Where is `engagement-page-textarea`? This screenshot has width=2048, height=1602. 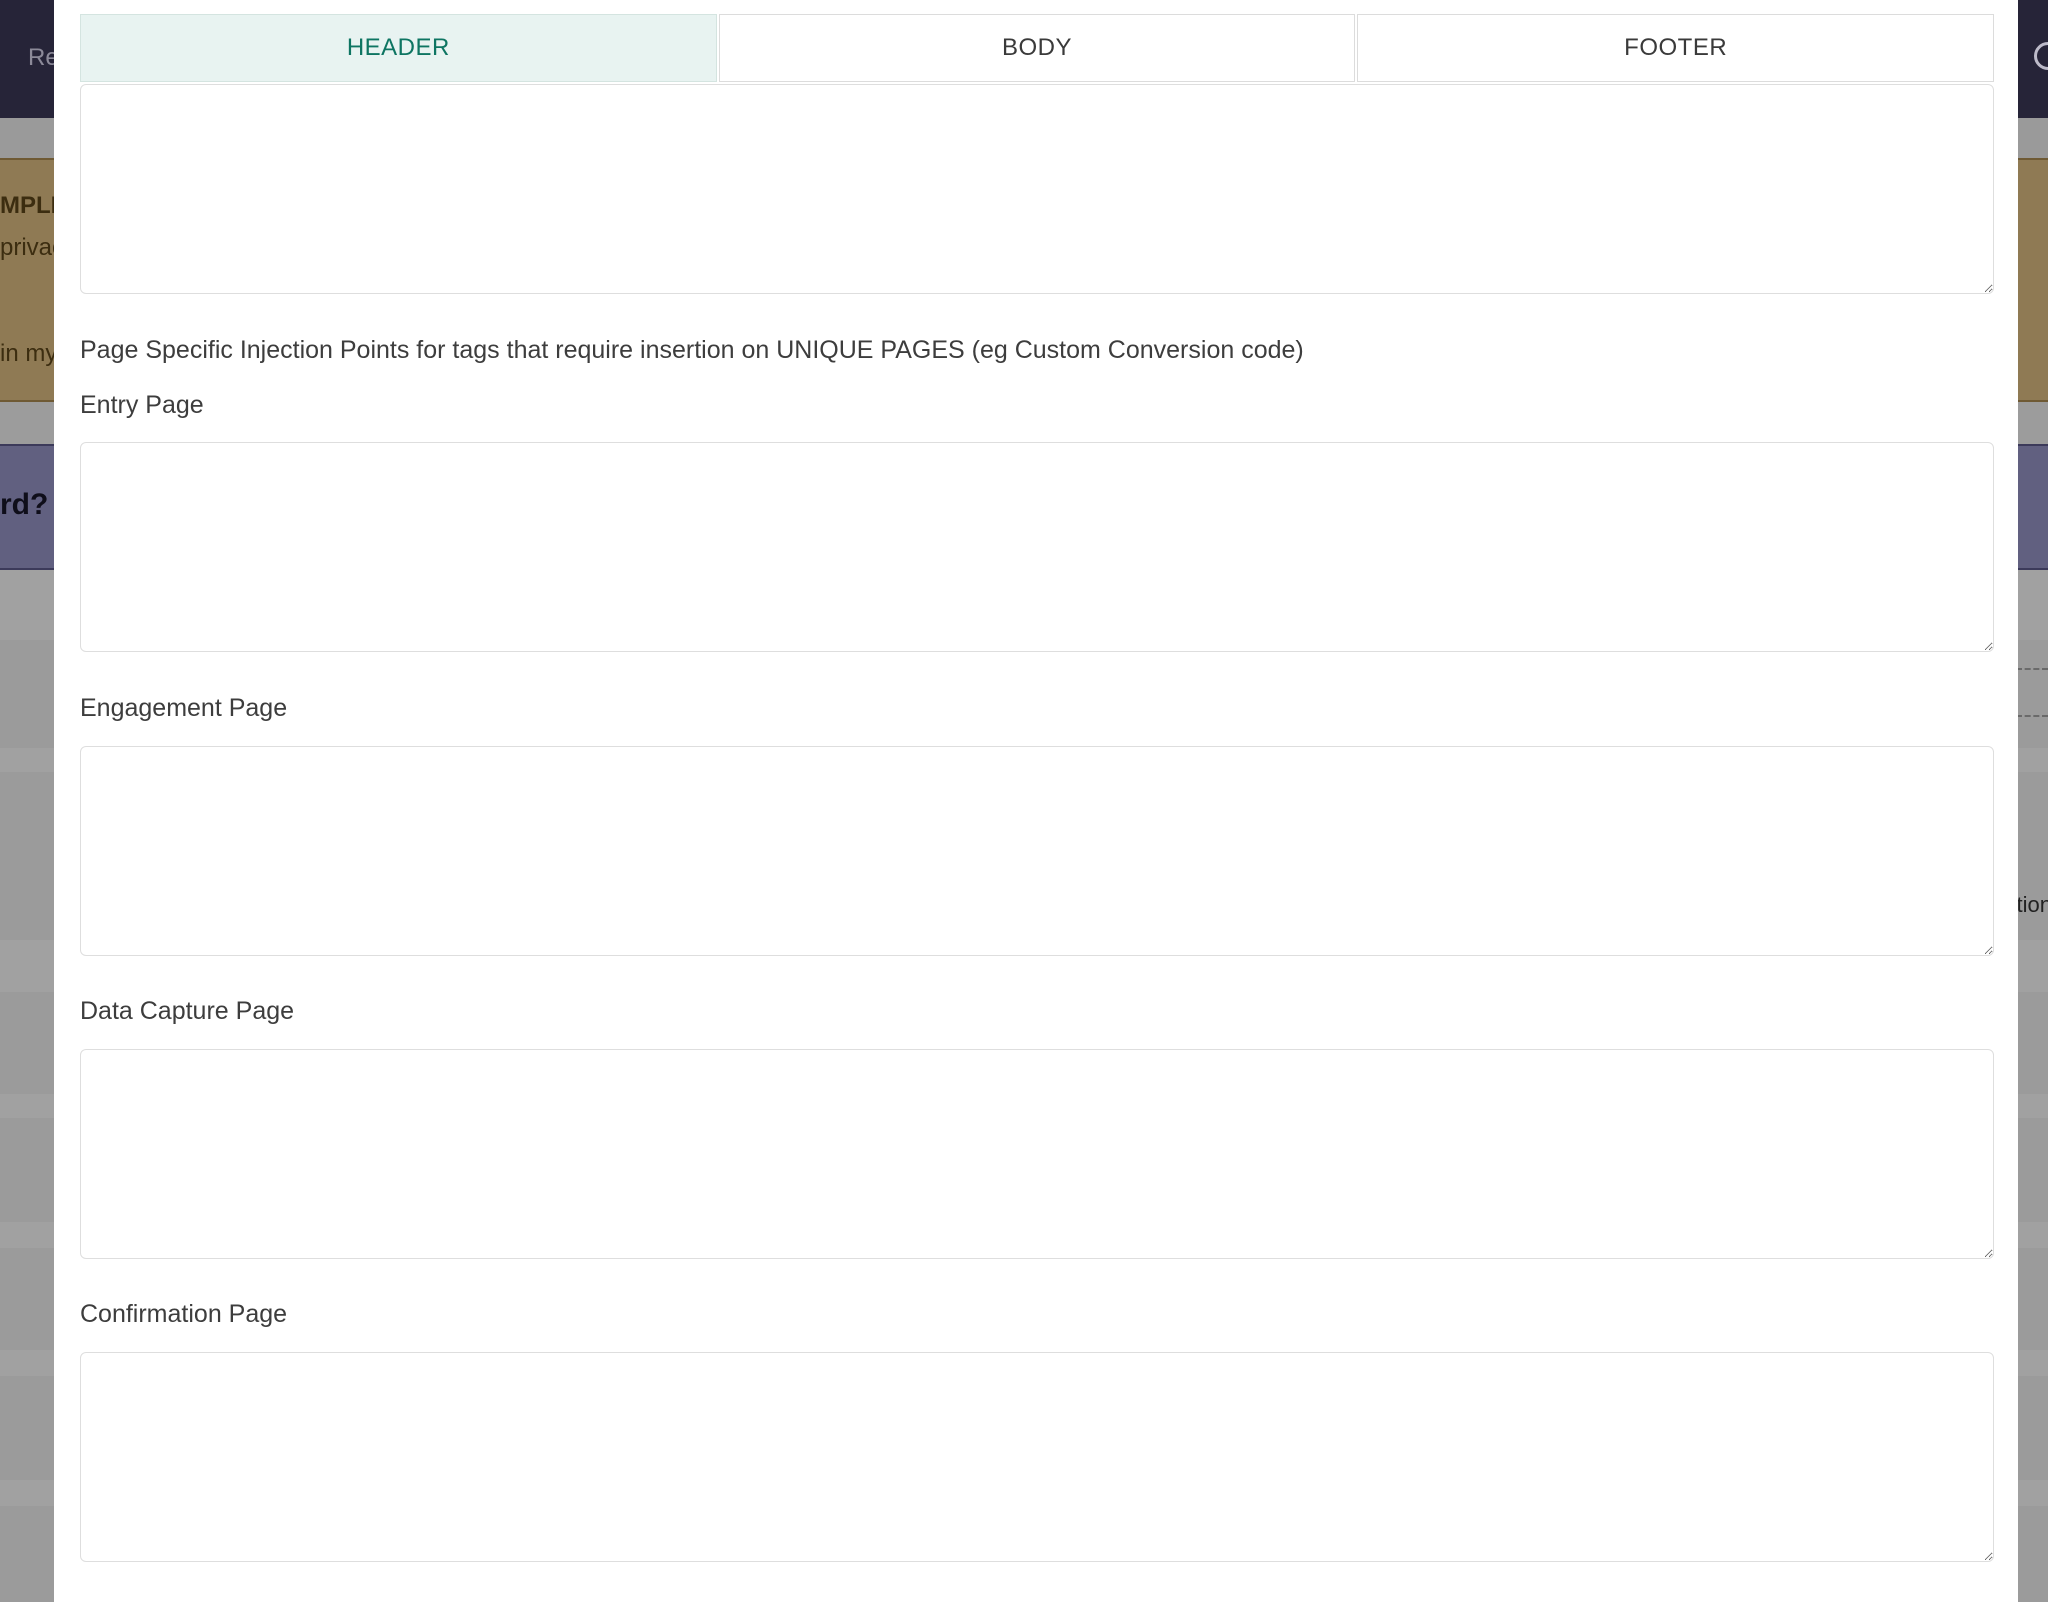
engagement-page-textarea is located at coordinates (1037, 851).